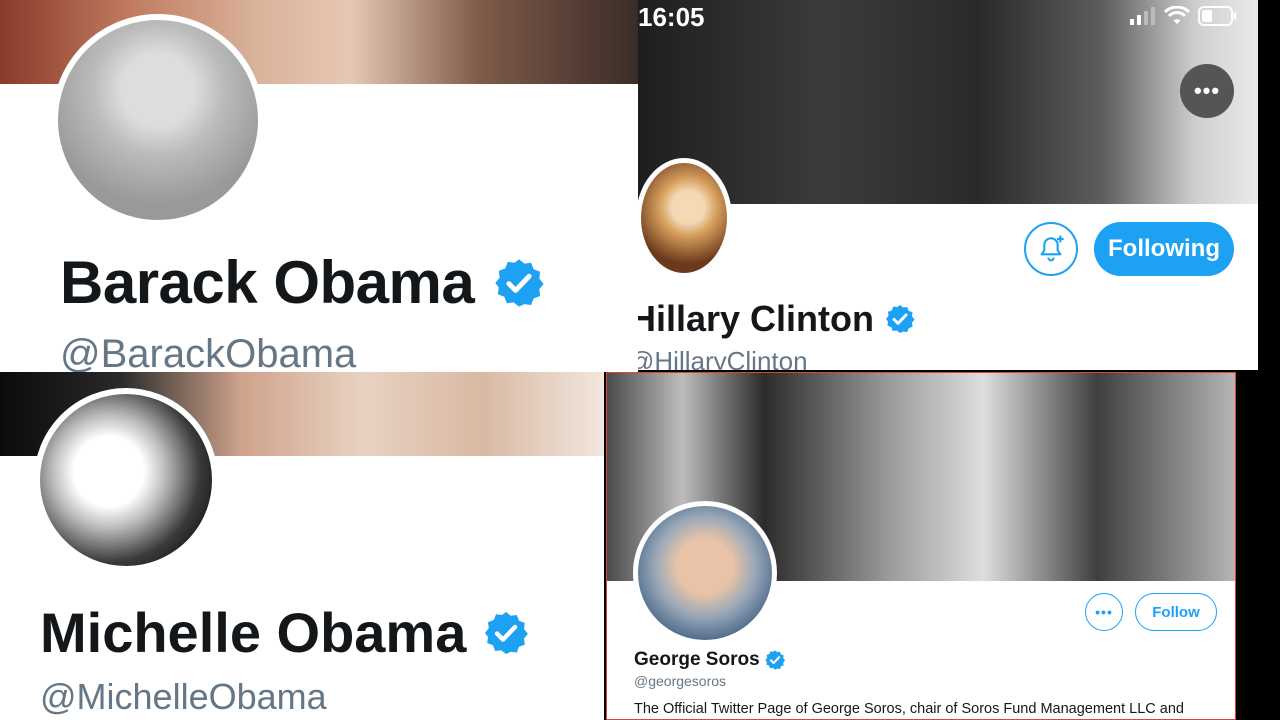  I want to click on profile-handle: @georgesoros, so click(680, 681).